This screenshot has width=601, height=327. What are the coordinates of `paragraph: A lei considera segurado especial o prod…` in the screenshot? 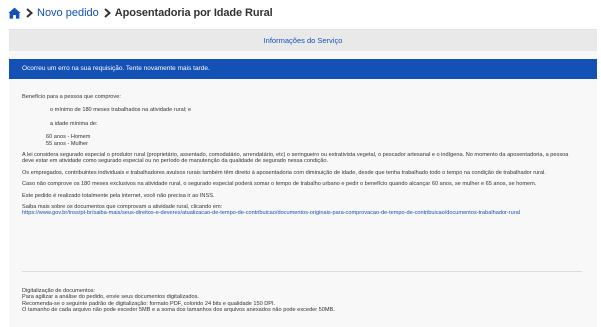 It's located at (295, 158).